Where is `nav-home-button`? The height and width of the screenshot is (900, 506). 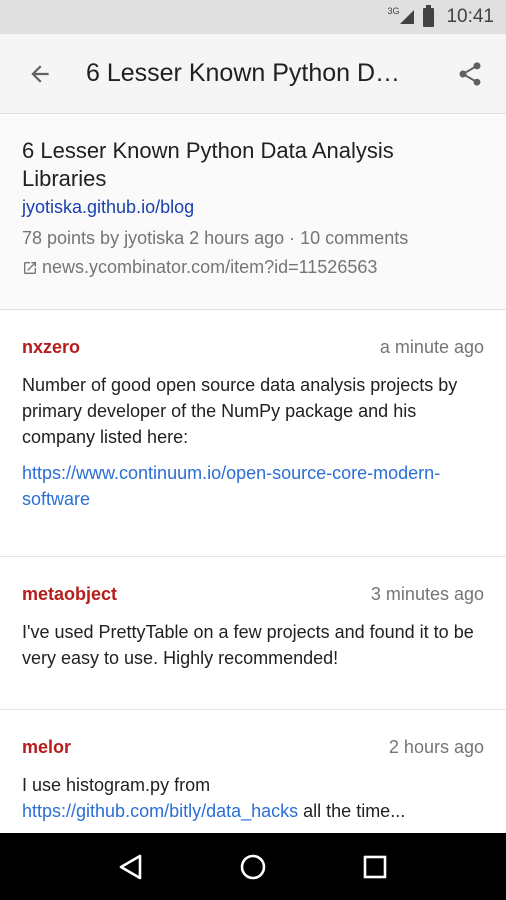 nav-home-button is located at coordinates (253, 867).